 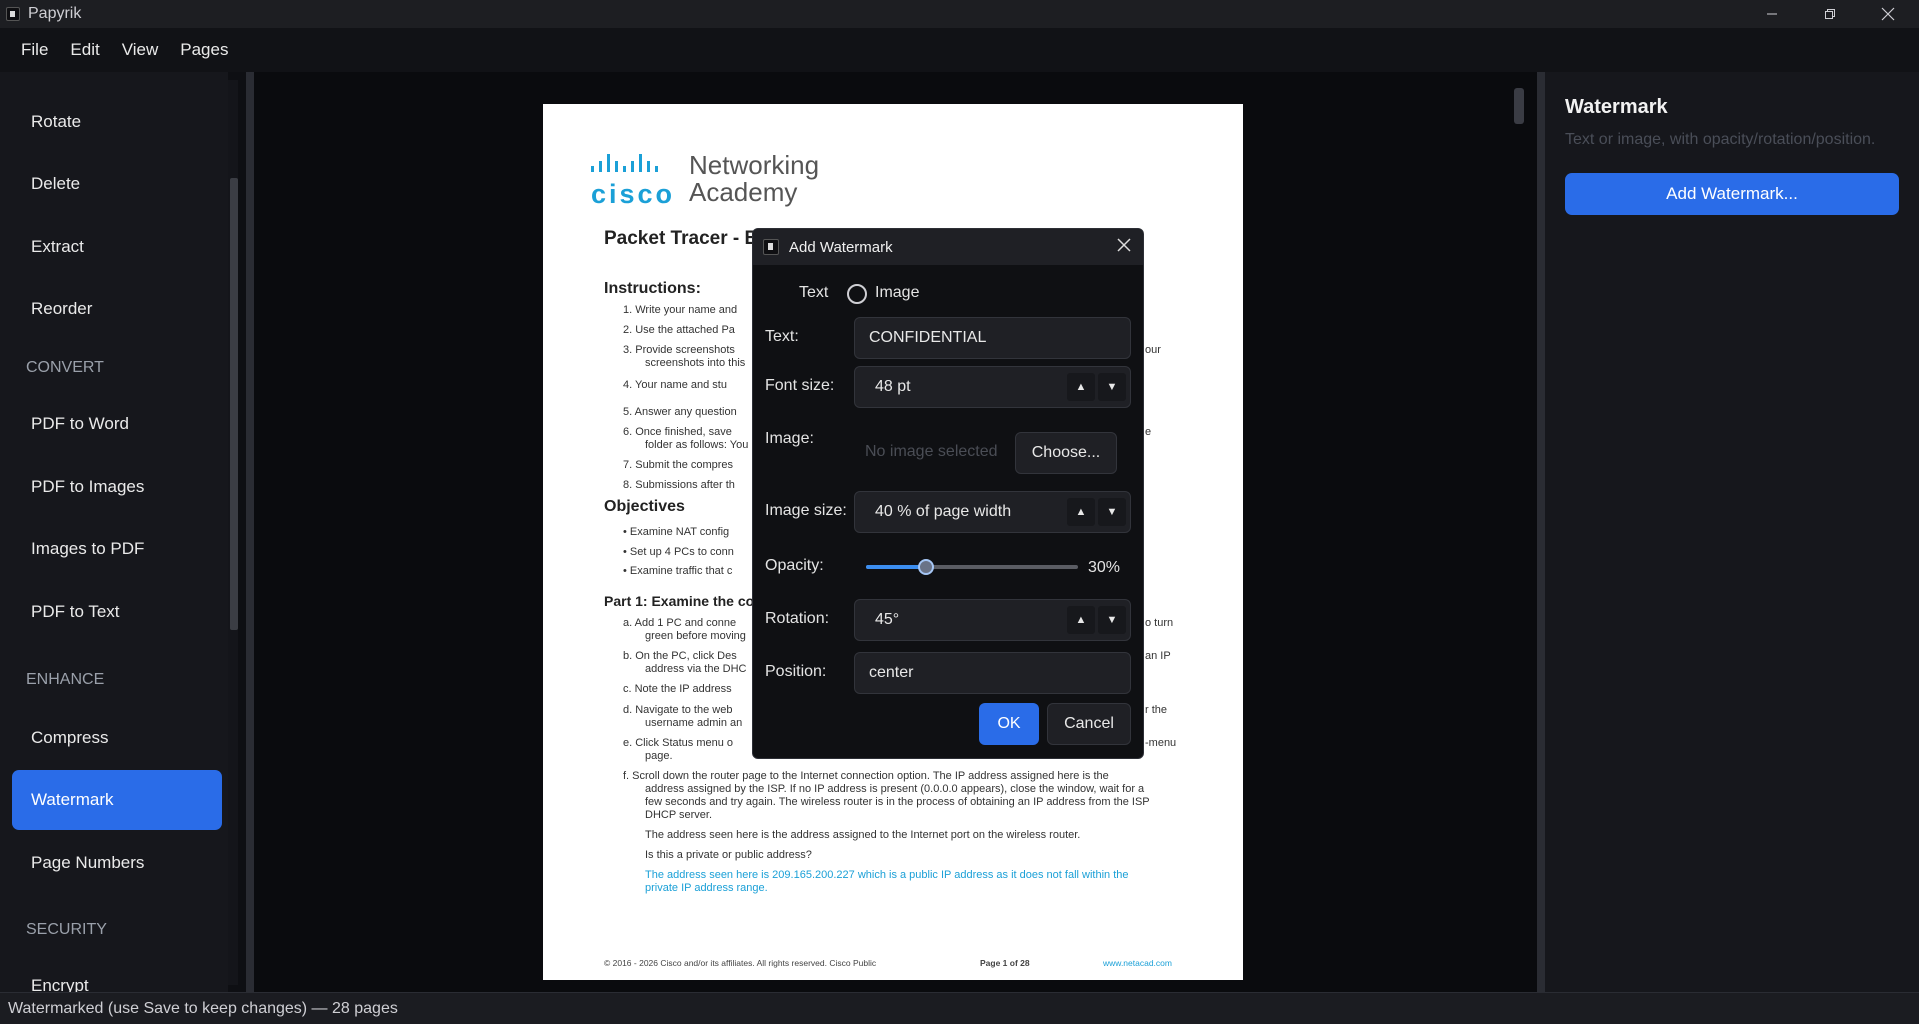 I want to click on rotation-spinbox: 45° ▲ ▼, so click(x=992, y=620).